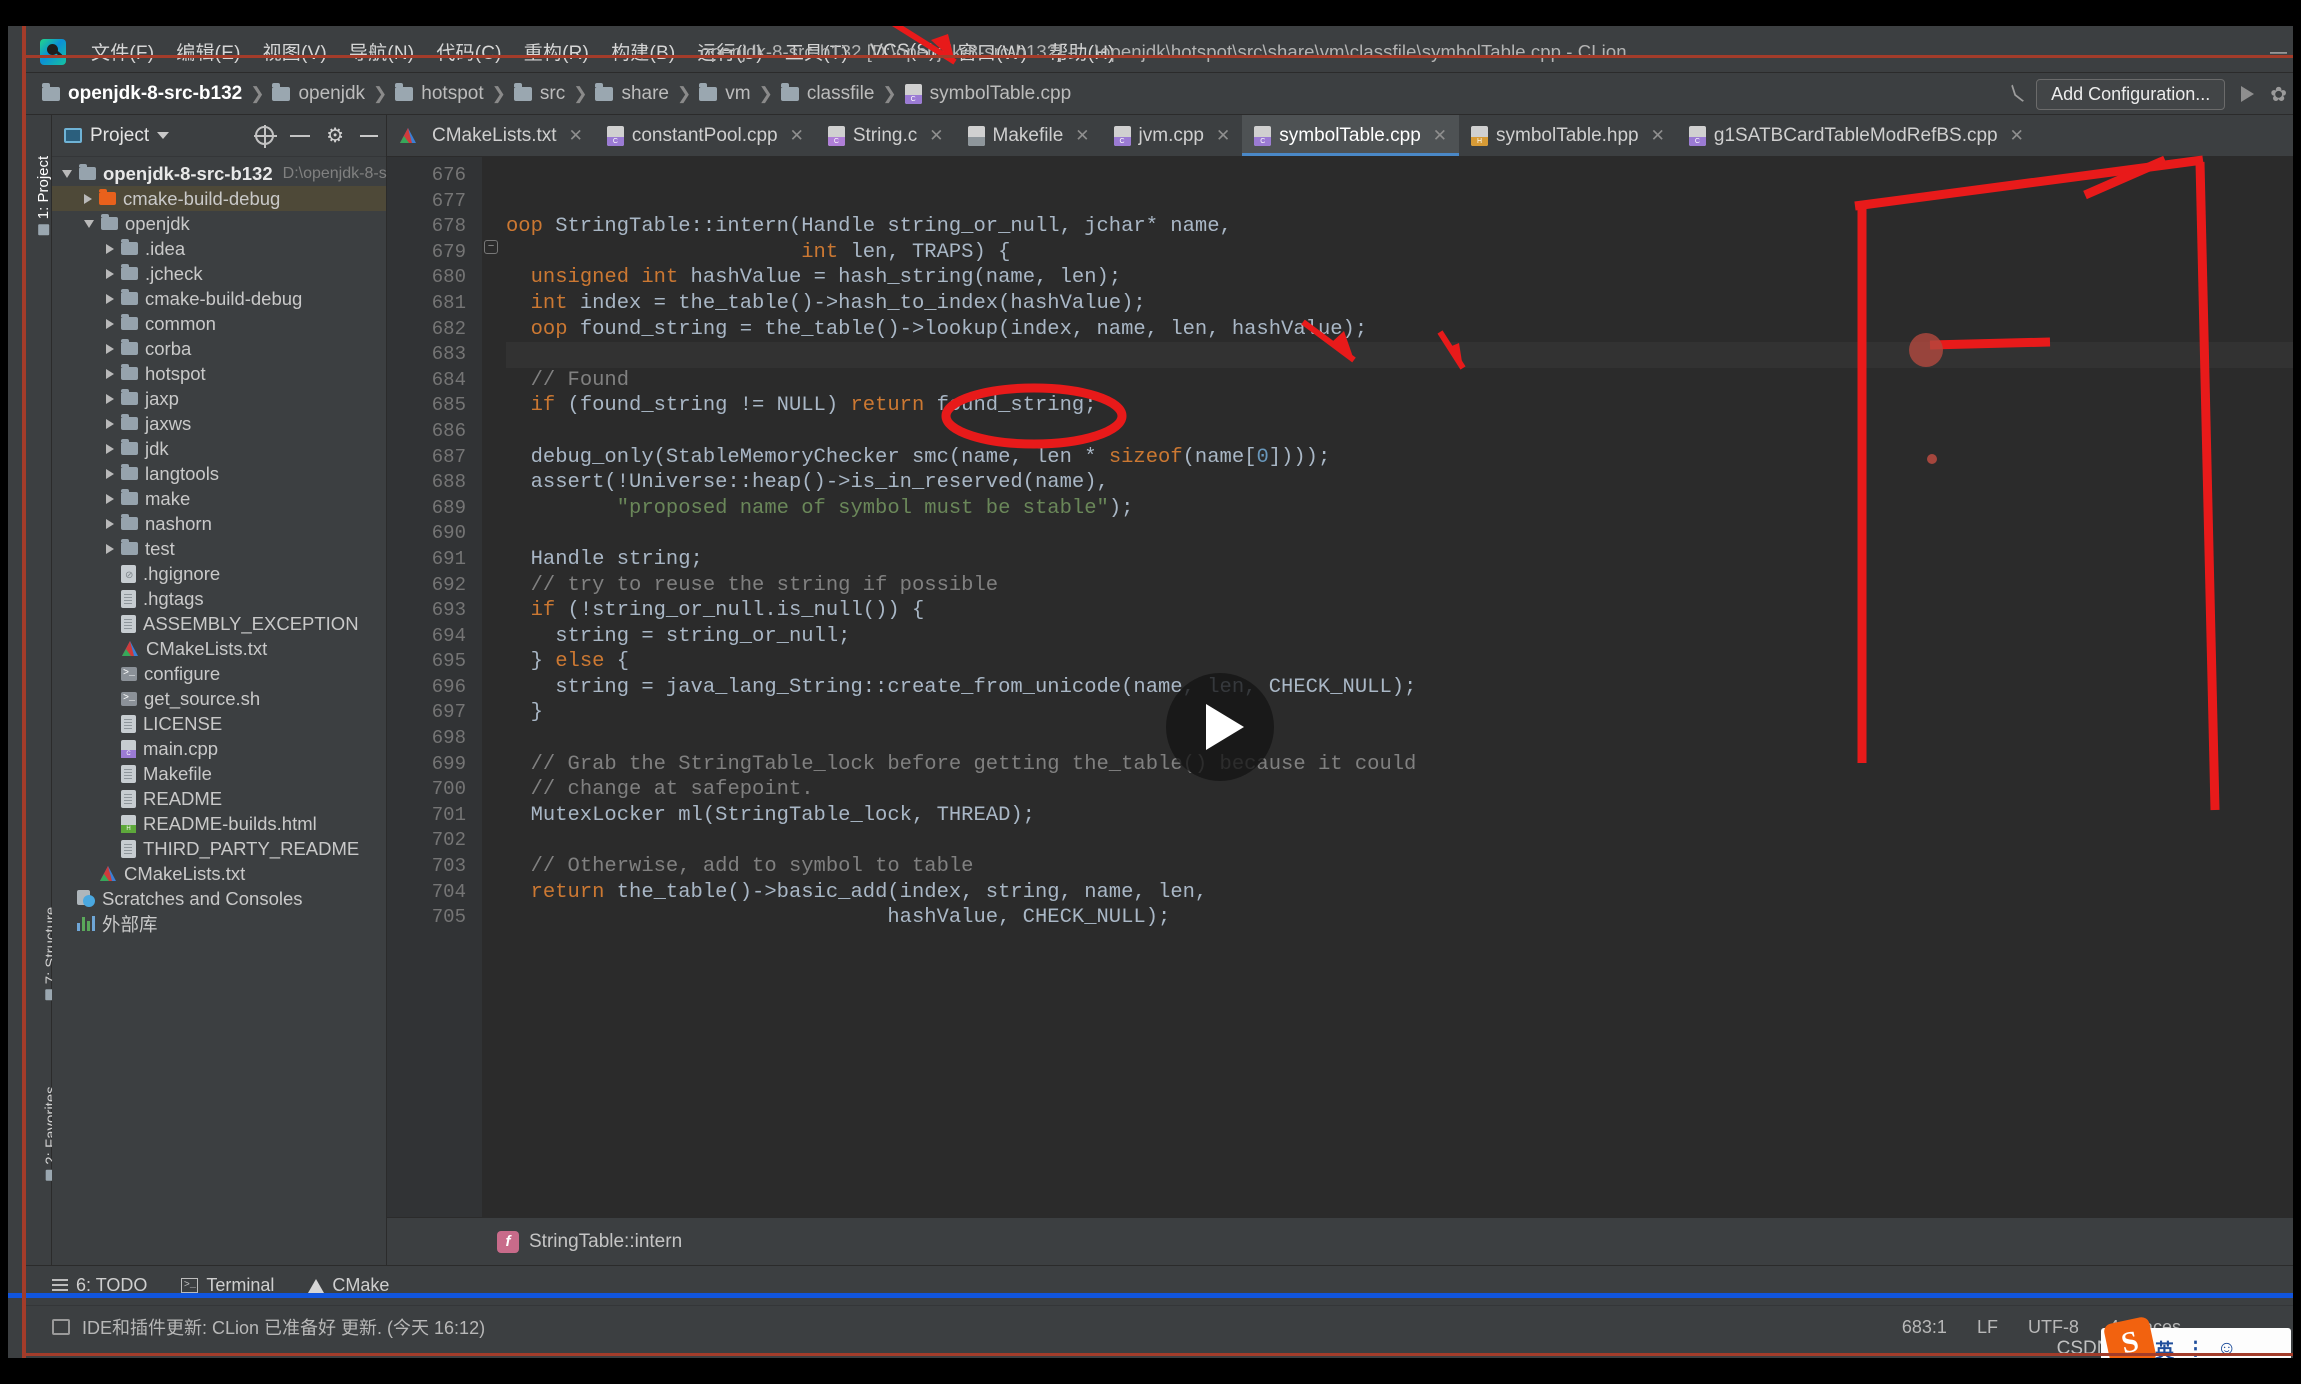  I want to click on tree-item: corba, so click(219, 348).